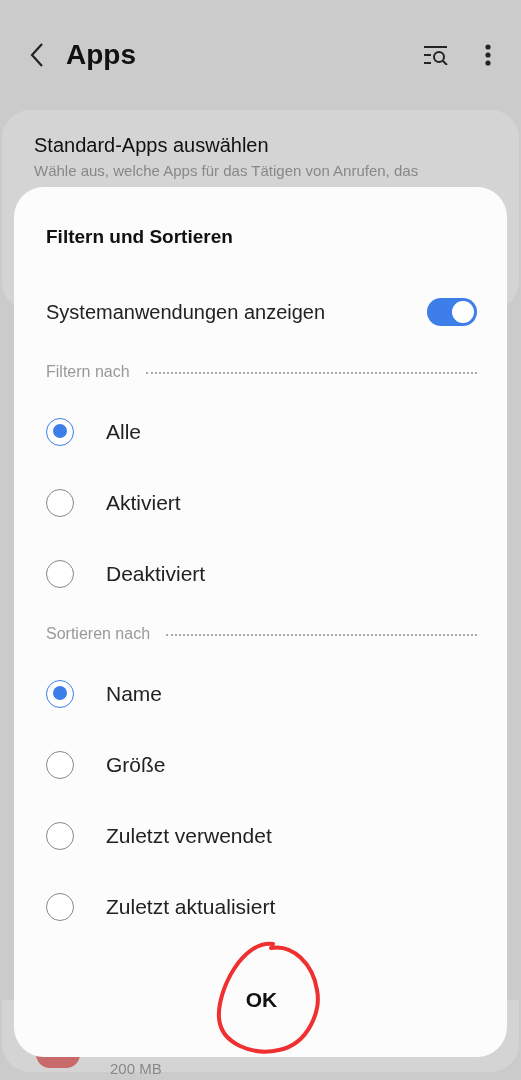 This screenshot has width=521, height=1080. Describe the element at coordinates (101, 55) in the screenshot. I see `page-title: Apps` at that location.